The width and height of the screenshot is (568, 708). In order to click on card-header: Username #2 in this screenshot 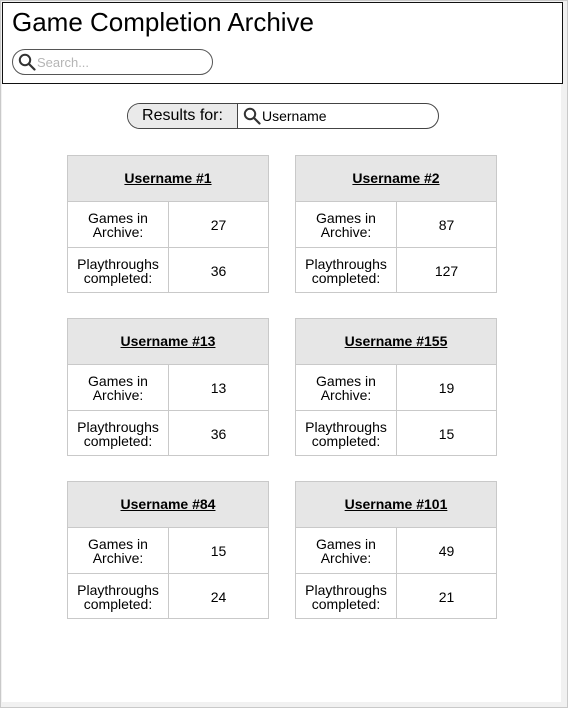, I will do `click(396, 179)`.